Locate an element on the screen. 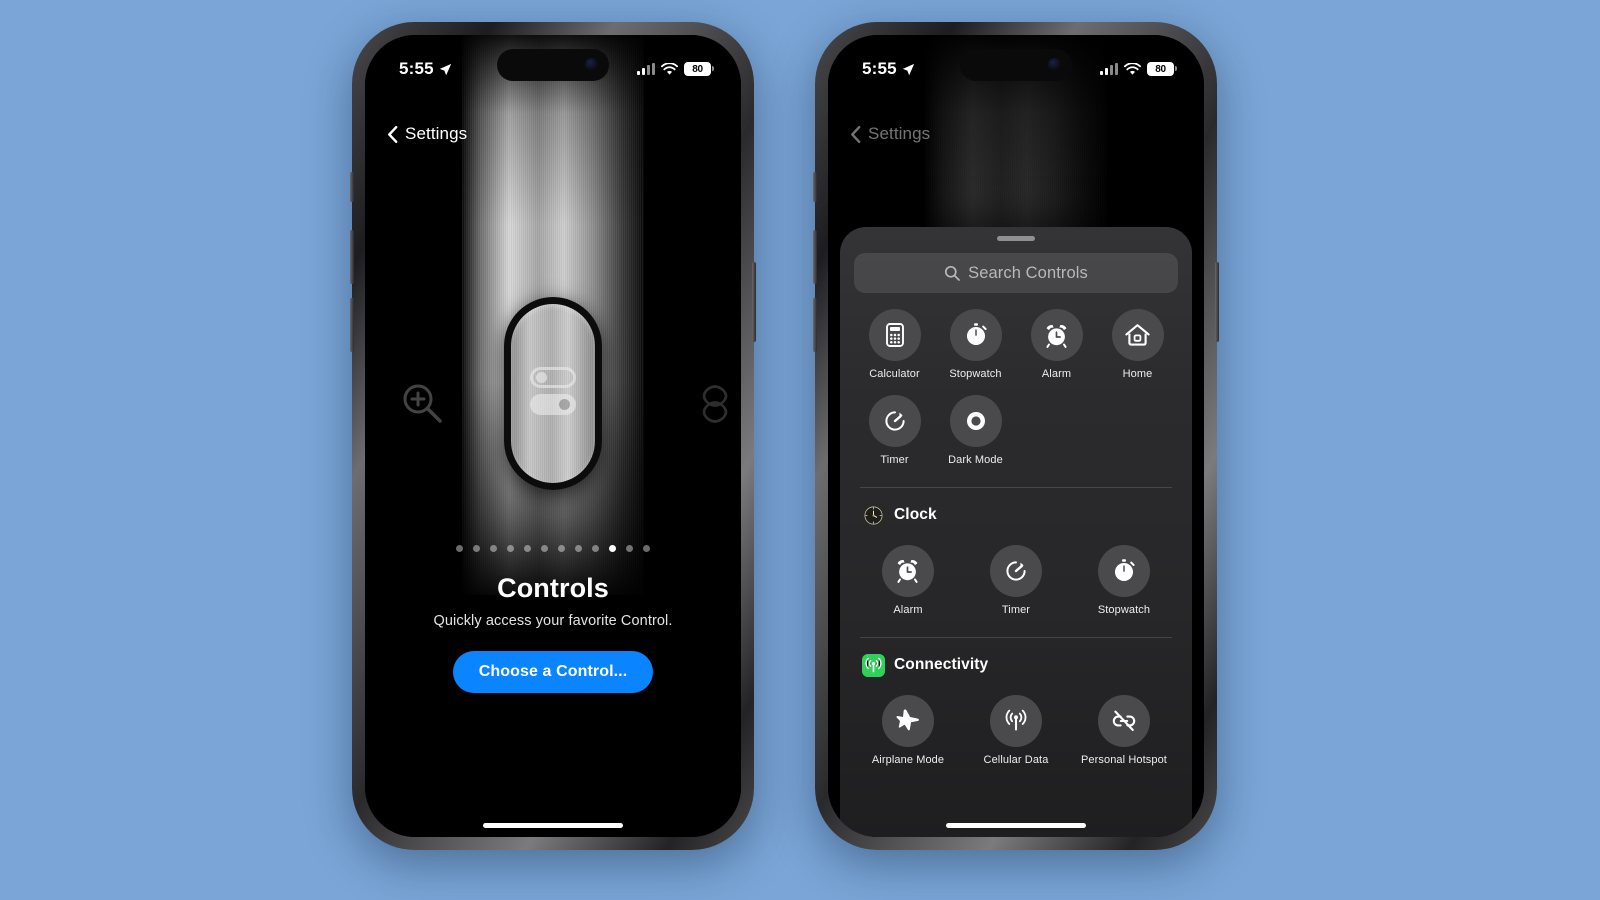 This screenshot has width=1600, height=900. toggle-switch-on-glyph is located at coordinates (553, 404).